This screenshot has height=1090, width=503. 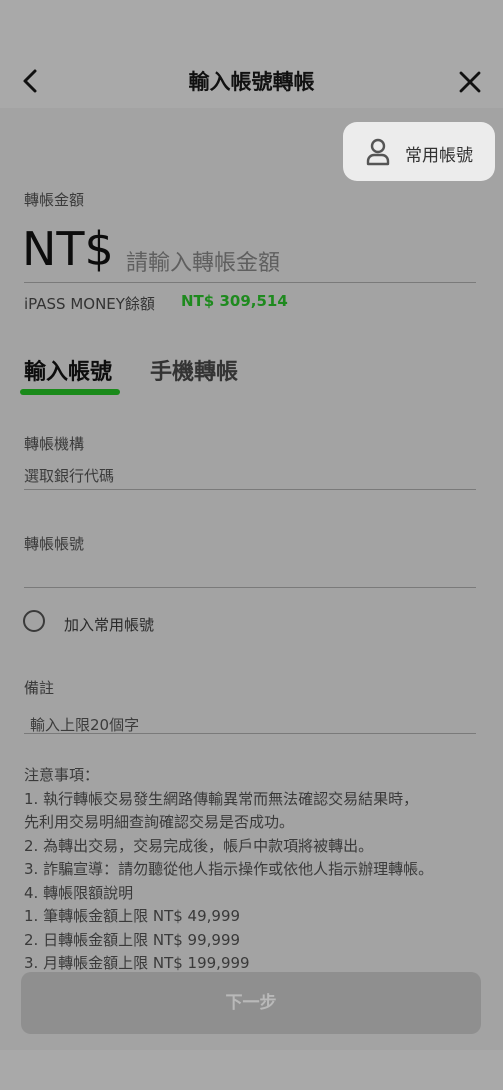 What do you see at coordinates (378, 152) in the screenshot?
I see `person-icon` at bounding box center [378, 152].